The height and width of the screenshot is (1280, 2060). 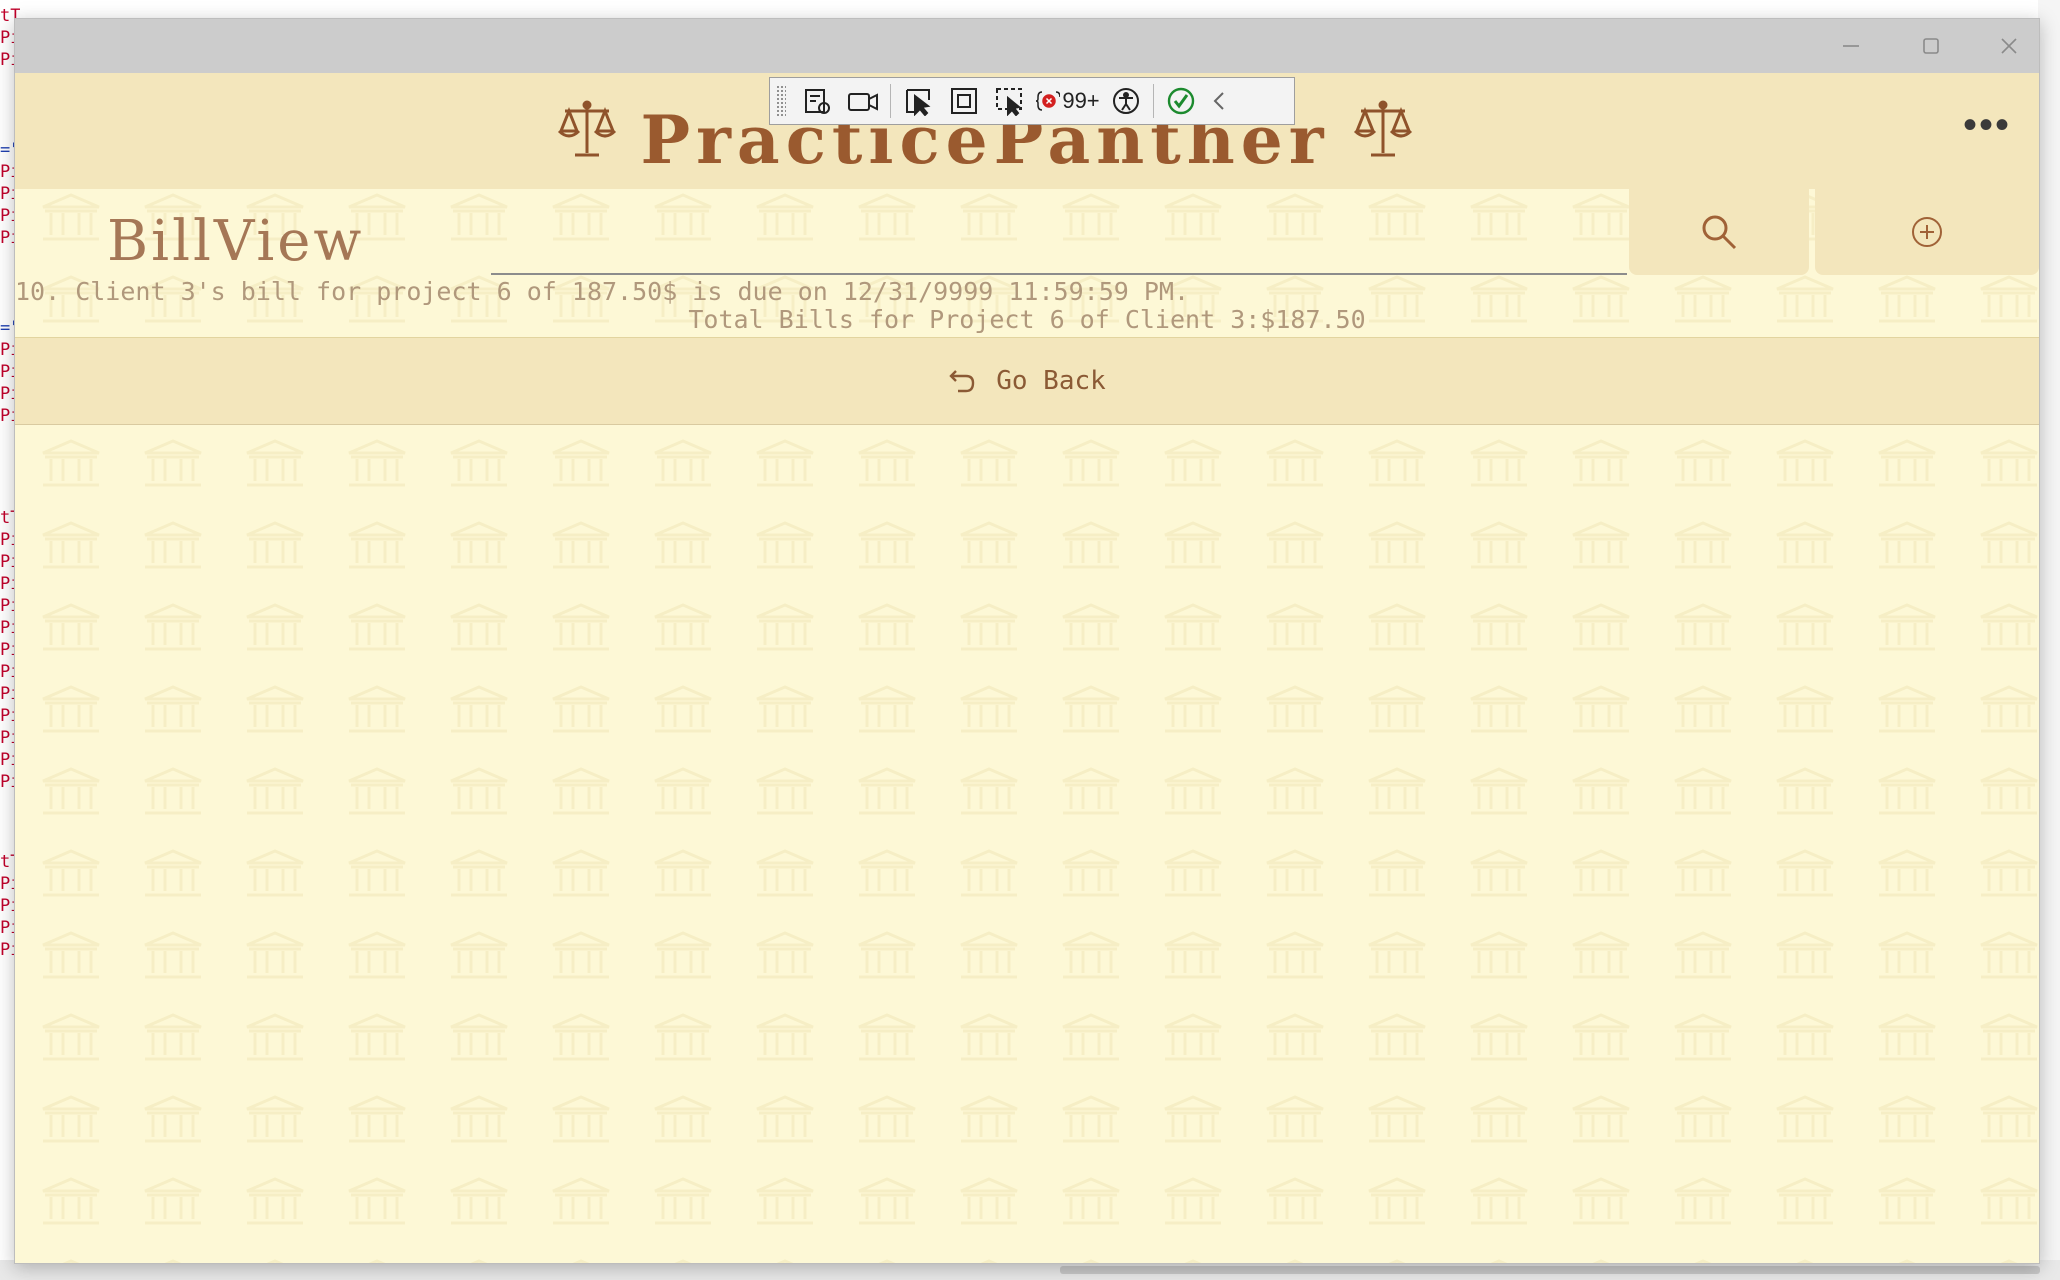 I want to click on search-button, so click(x=1719, y=232).